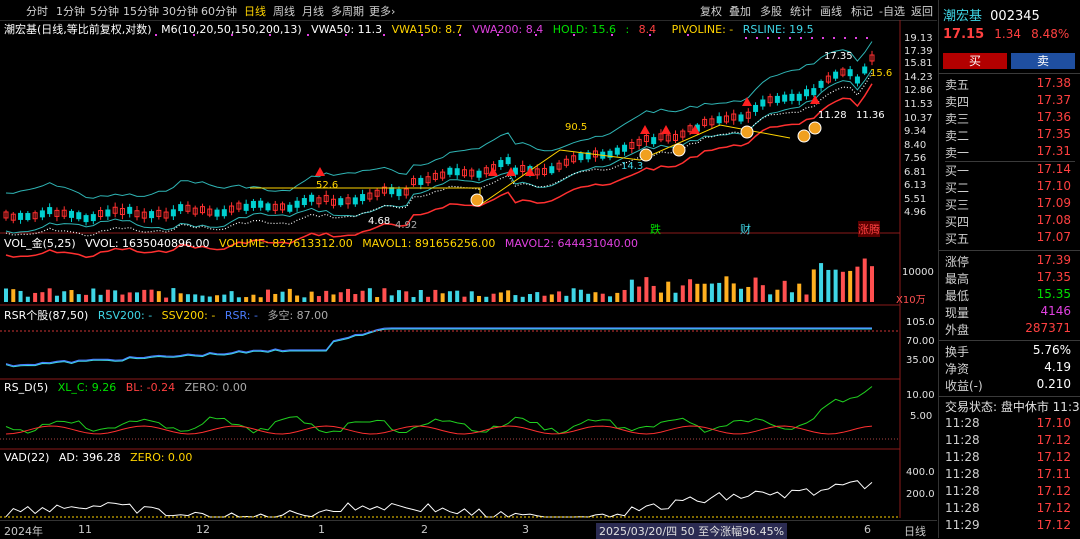 The width and height of the screenshot is (1080, 539). Describe the element at coordinates (1010, 153) in the screenshot. I see `ask-row: 卖一 17.31` at that location.